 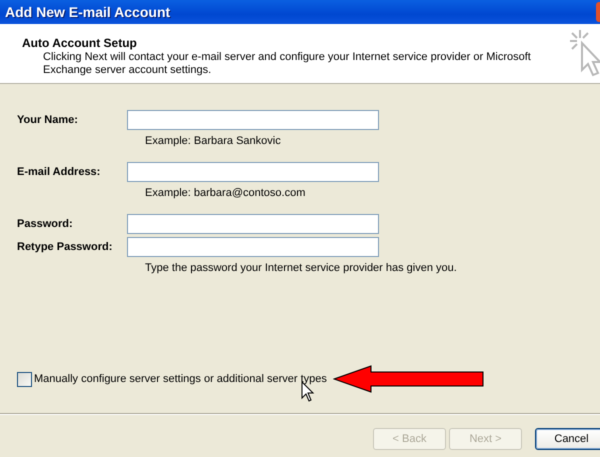 What do you see at coordinates (213, 141) in the screenshot?
I see `field-hint: Example: Barbara Sankovic` at bounding box center [213, 141].